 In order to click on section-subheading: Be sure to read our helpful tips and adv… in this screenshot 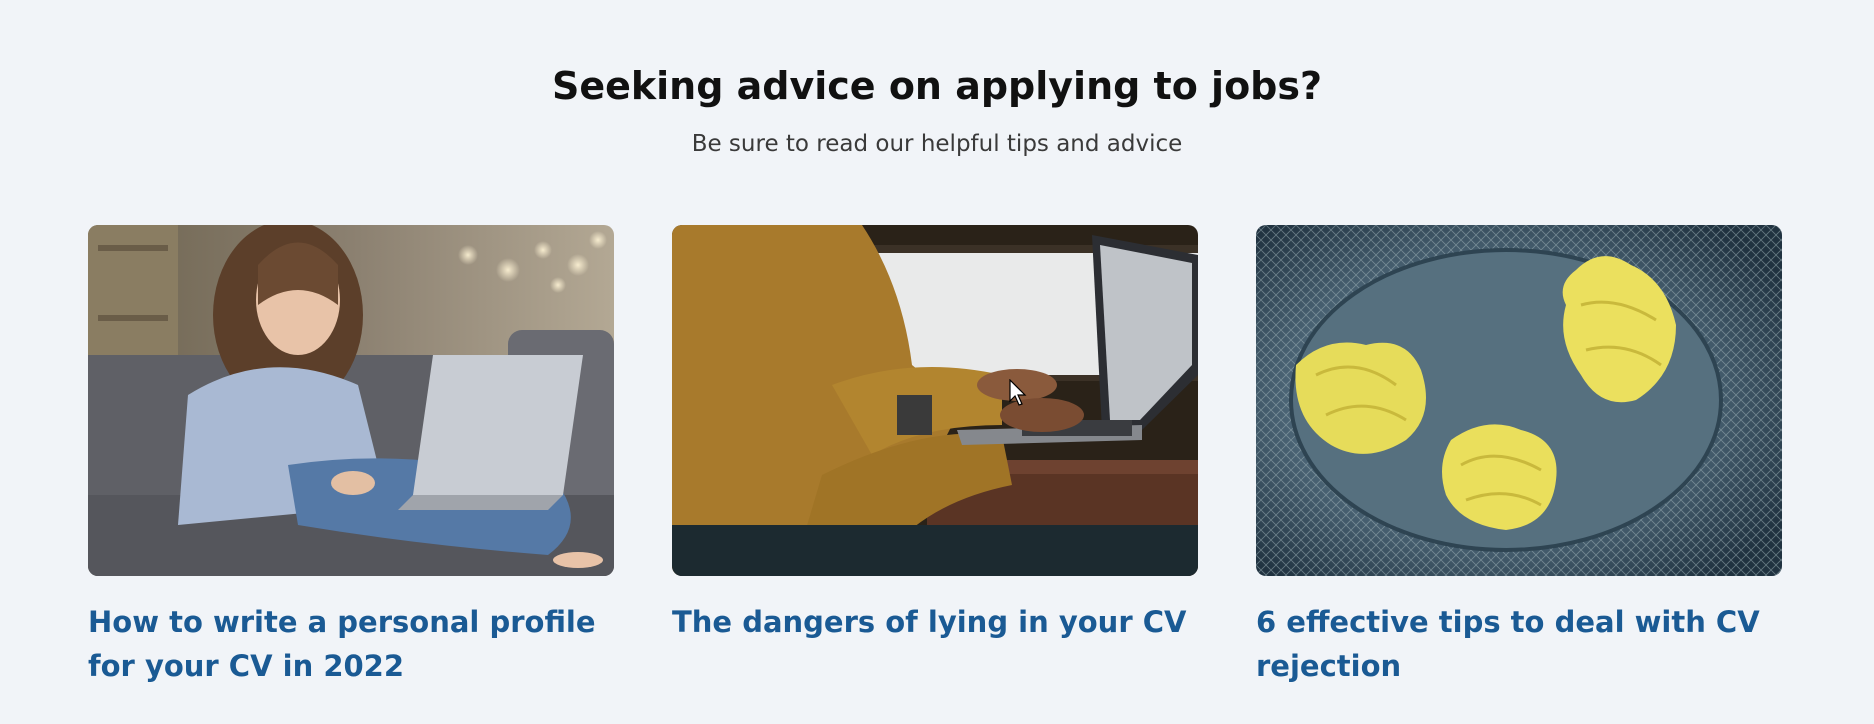, I will do `click(937, 144)`.